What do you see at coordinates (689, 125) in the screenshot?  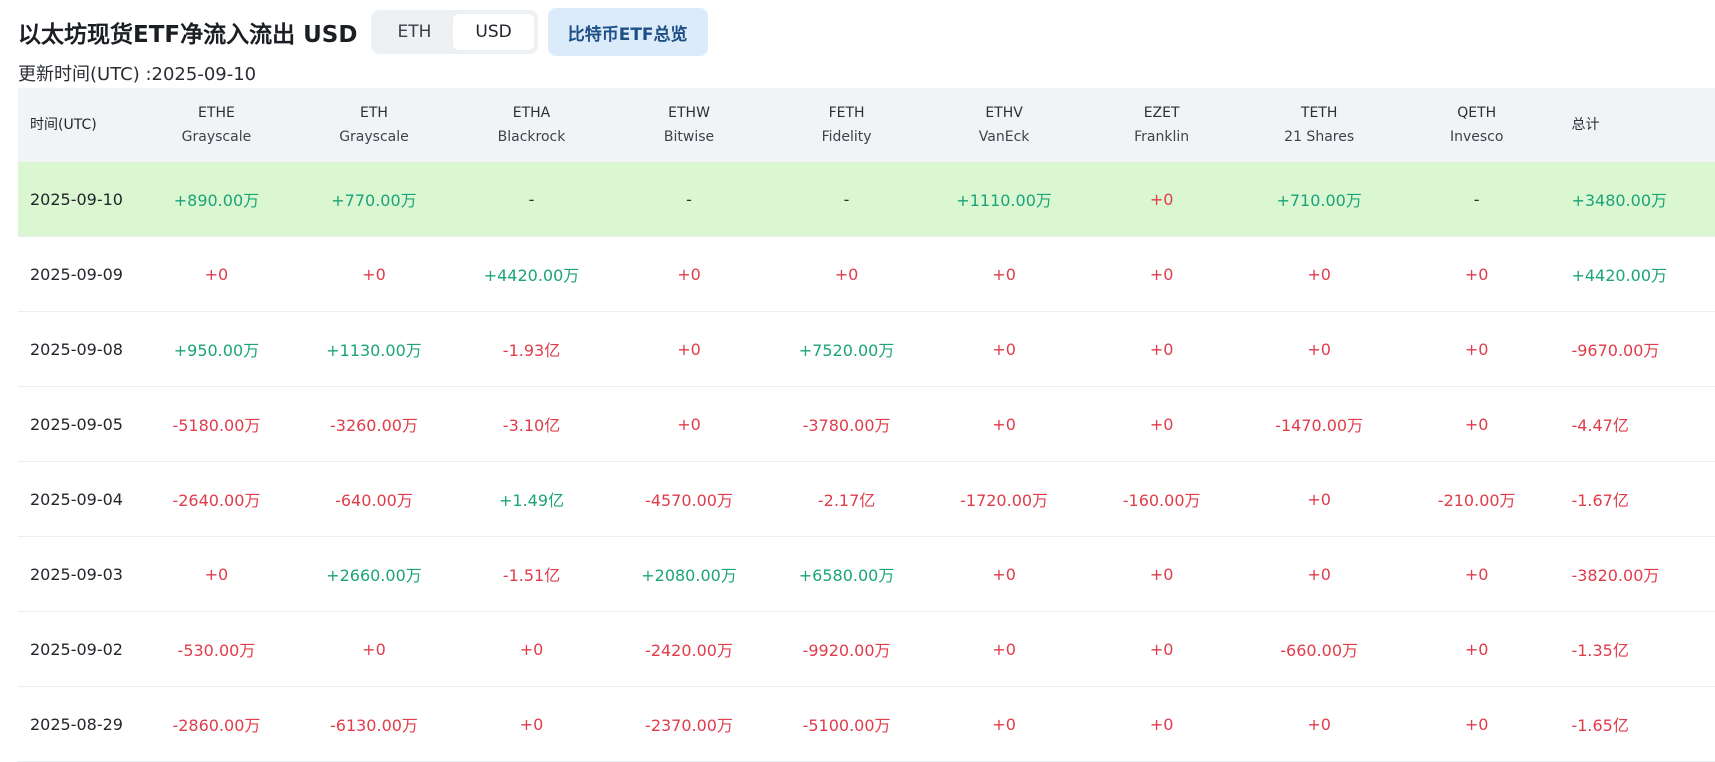 I see `column-header-ethw: ETHW Bitwise` at bounding box center [689, 125].